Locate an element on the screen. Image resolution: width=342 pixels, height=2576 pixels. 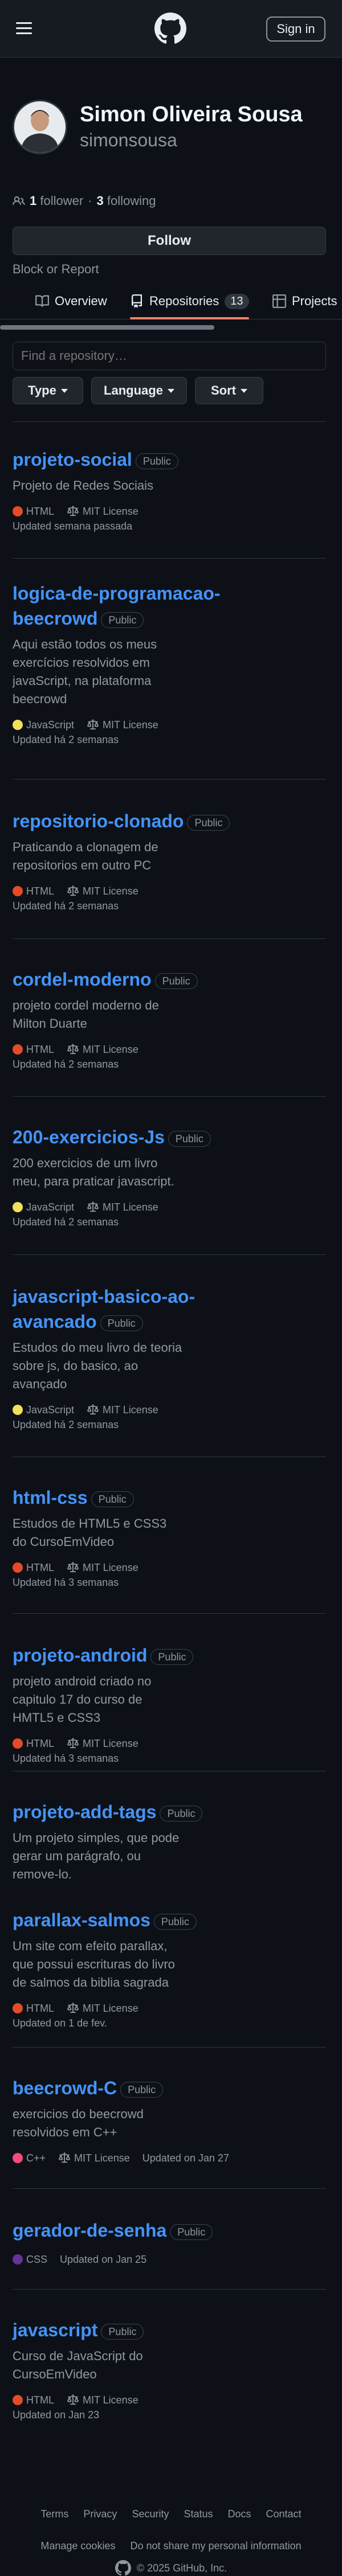
book-icon is located at coordinates (42, 301).